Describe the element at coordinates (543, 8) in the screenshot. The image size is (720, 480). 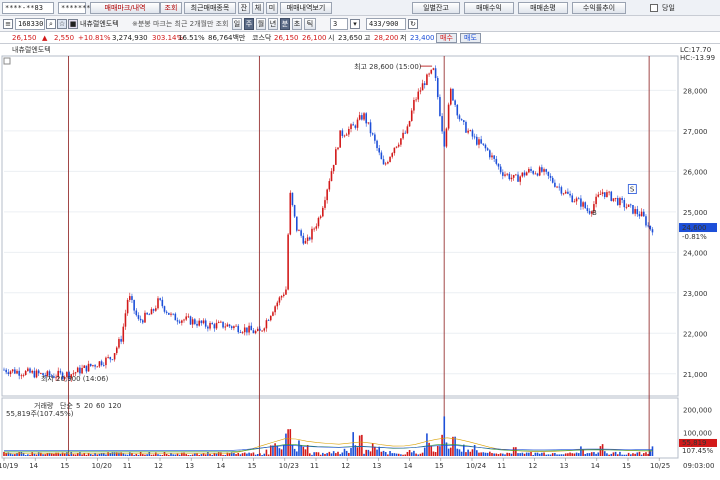
I see `trade-loss-button: 매매손평` at that location.